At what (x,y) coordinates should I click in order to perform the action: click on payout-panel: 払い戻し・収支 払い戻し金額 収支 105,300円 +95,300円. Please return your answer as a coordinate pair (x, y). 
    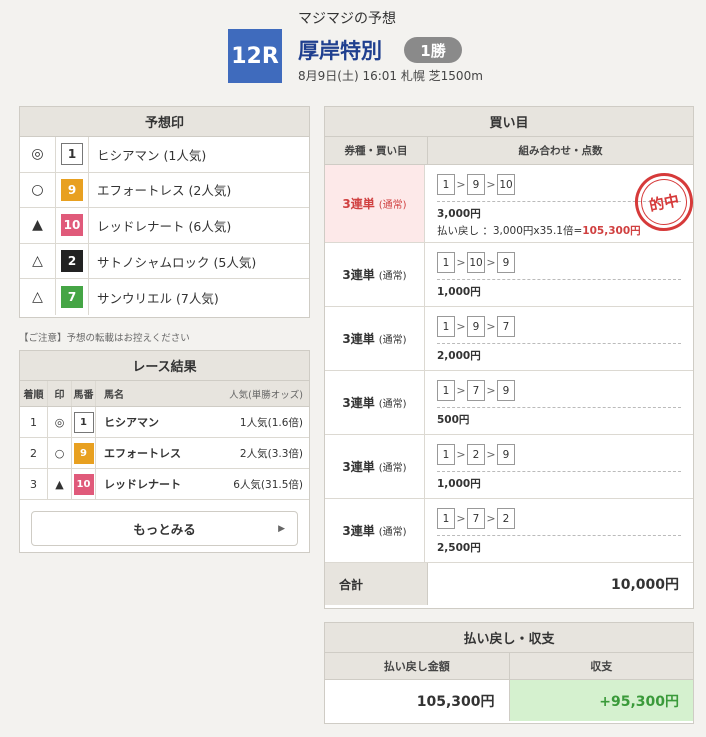
    Looking at the image, I should click on (509, 673).